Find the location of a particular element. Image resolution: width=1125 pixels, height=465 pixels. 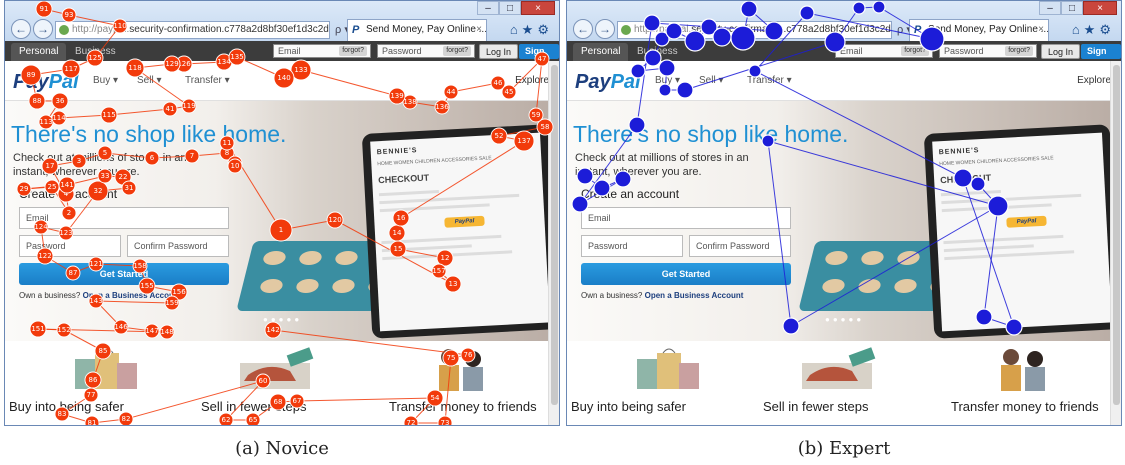

fixation-point: 16 is located at coordinates (401, 218).